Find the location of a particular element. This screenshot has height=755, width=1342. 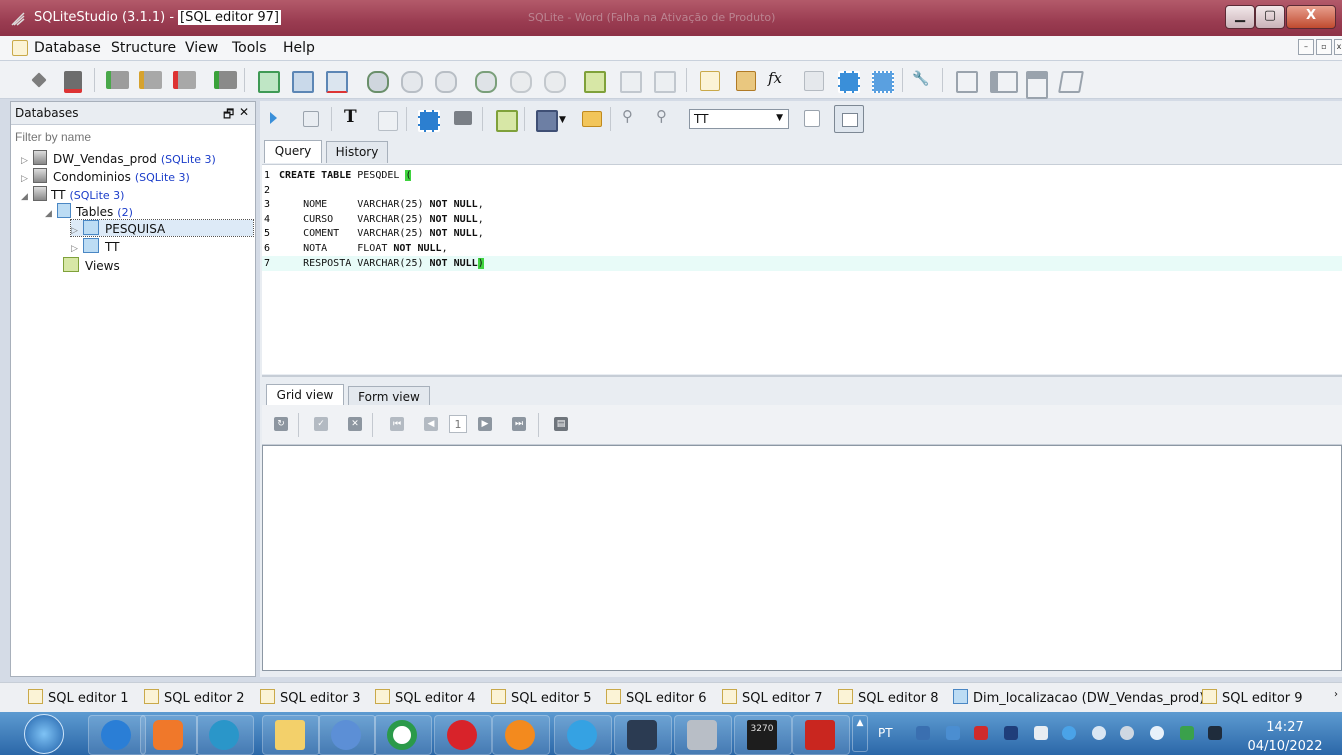

disconnect-db-icon is located at coordinates (73, 82).